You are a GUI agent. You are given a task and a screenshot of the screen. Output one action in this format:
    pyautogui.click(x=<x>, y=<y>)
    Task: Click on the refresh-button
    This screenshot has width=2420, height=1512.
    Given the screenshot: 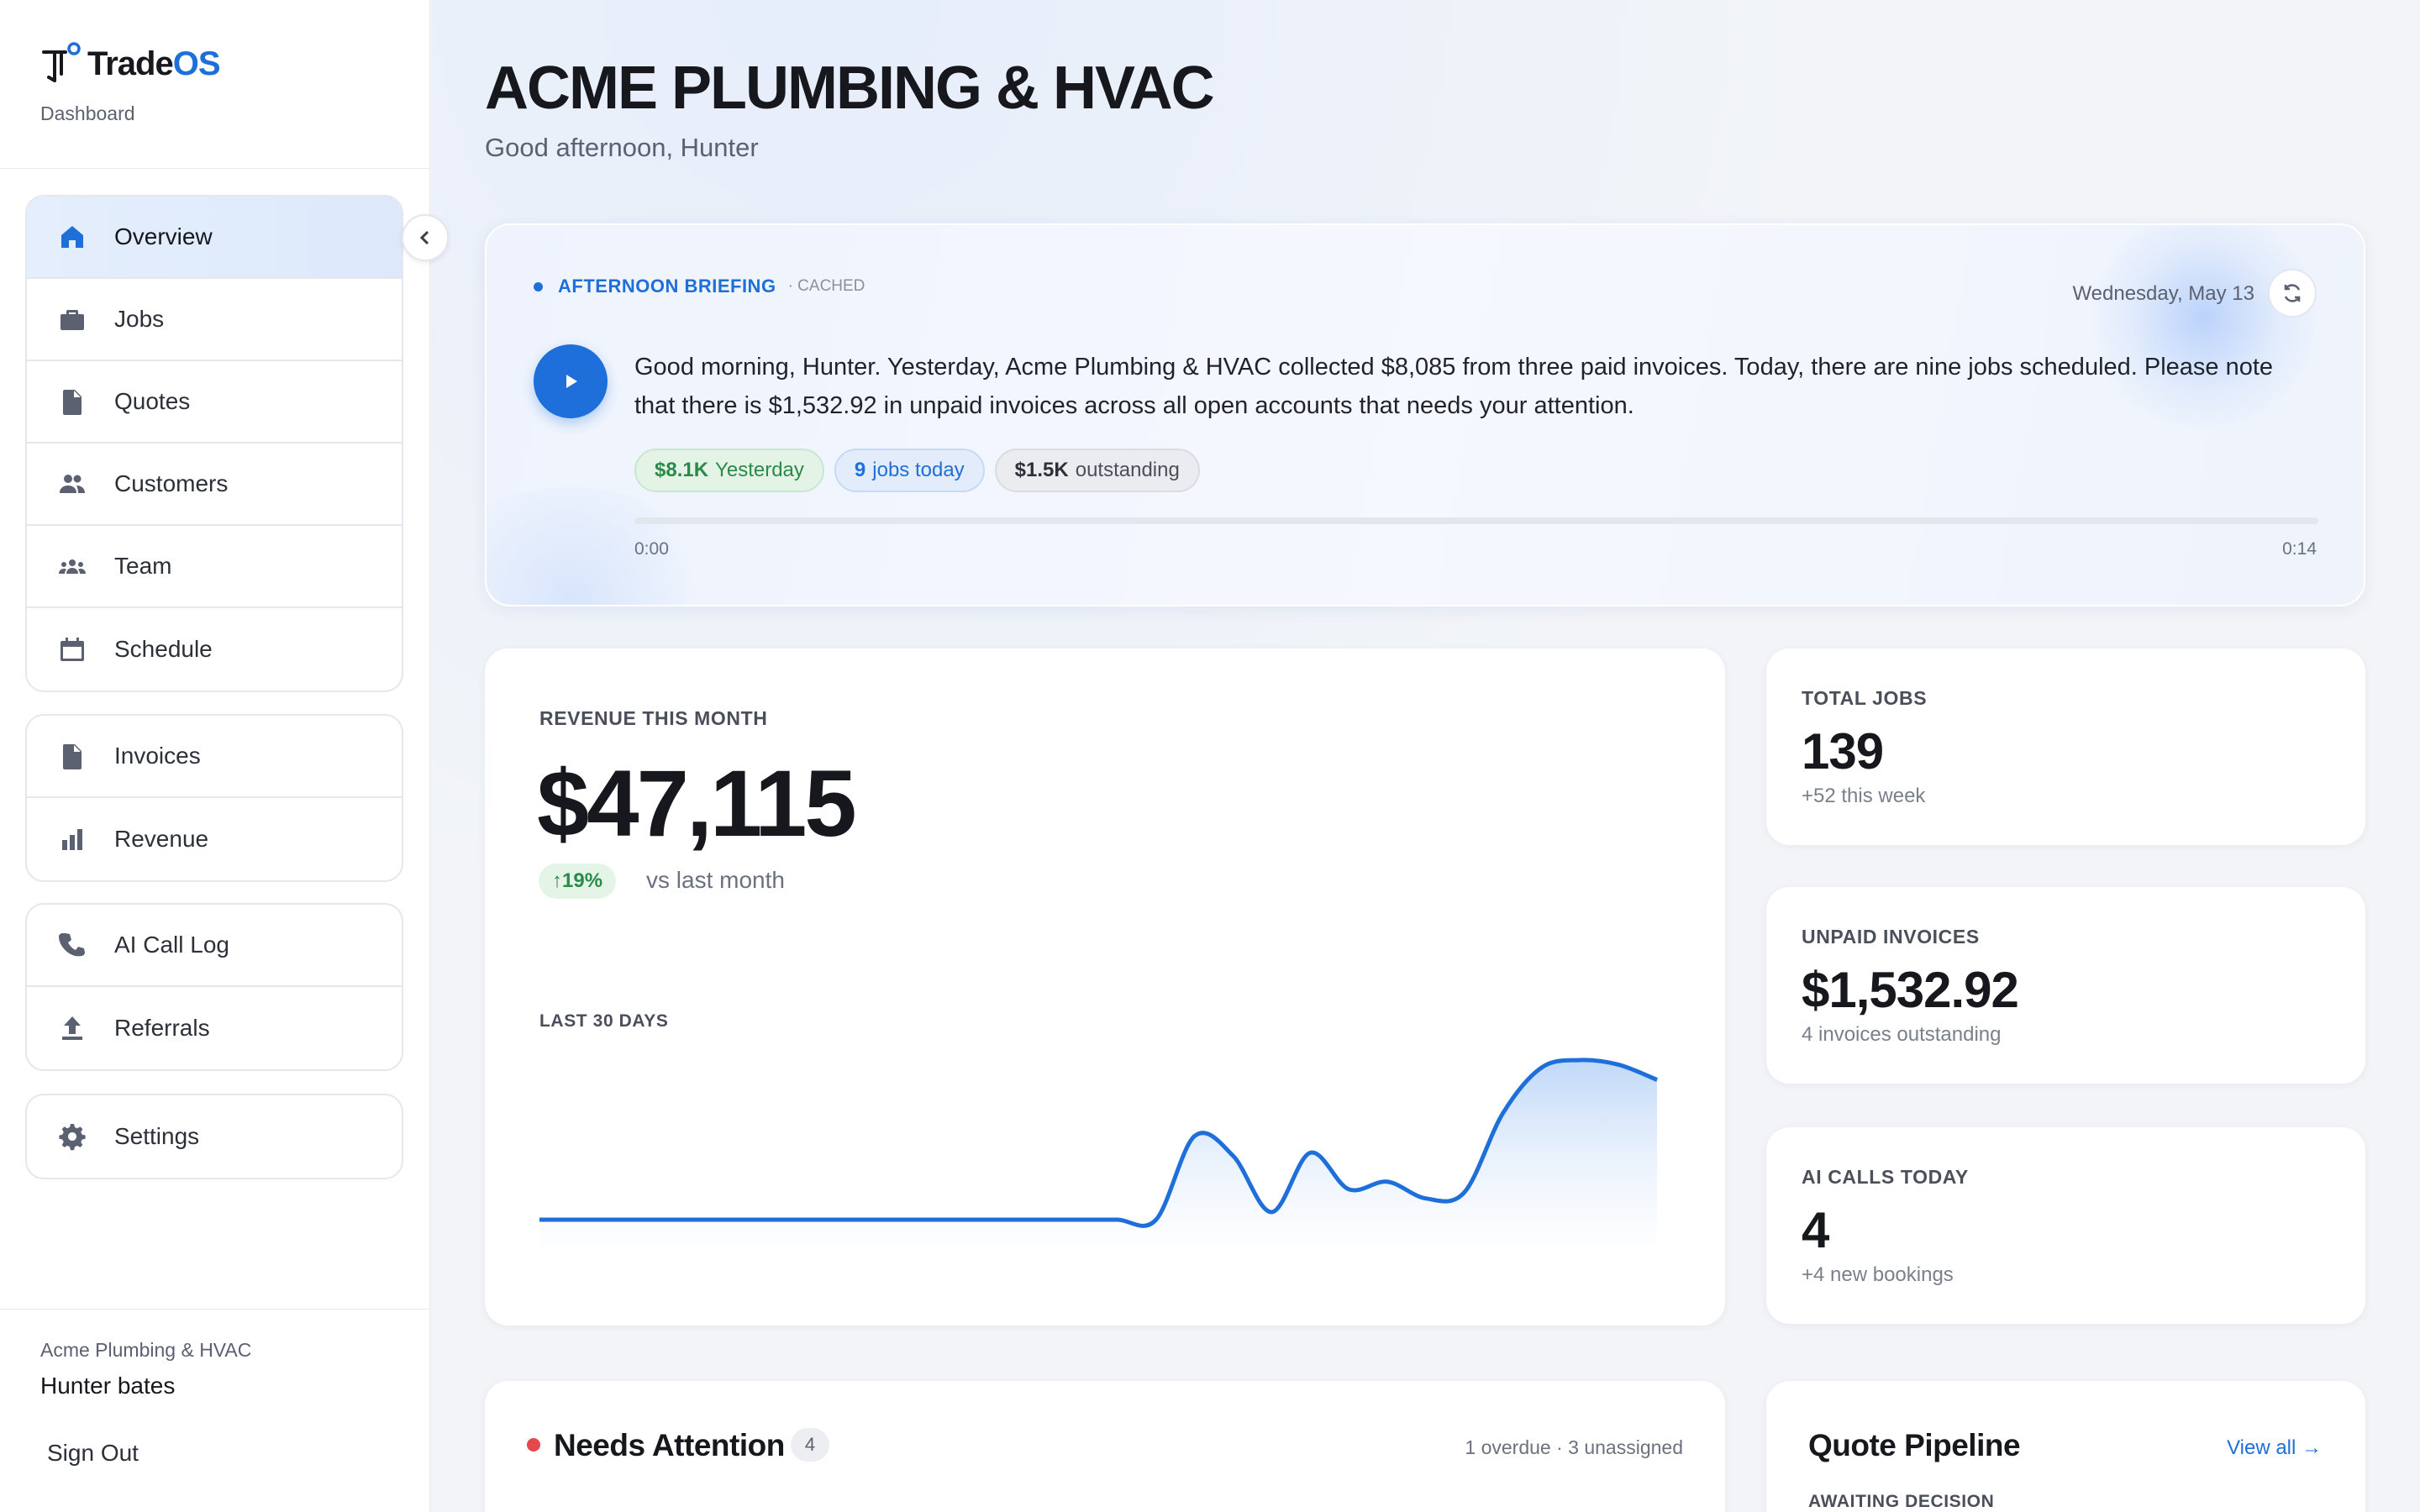 What is the action you would take?
    pyautogui.click(x=2292, y=293)
    